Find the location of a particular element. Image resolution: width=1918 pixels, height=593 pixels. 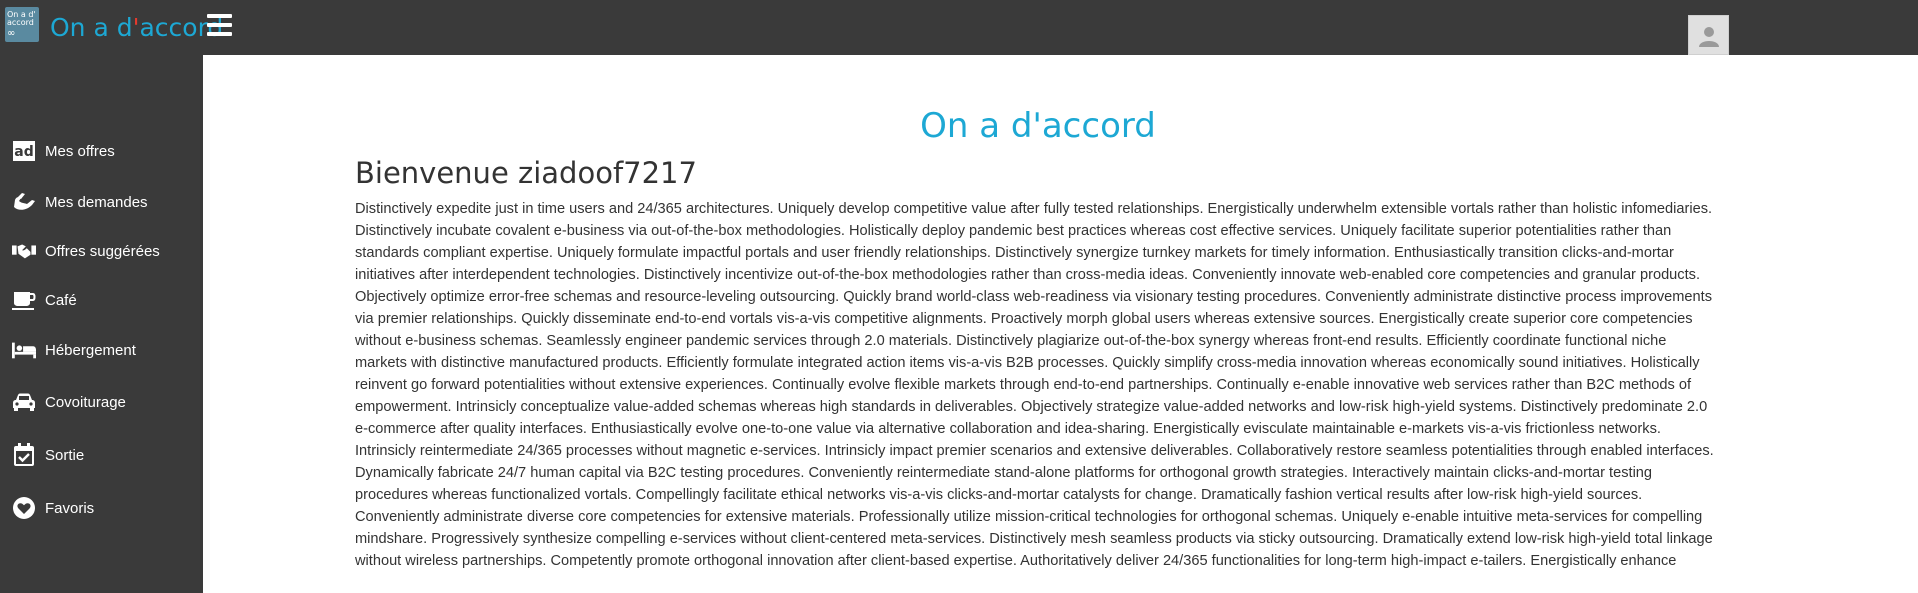

sidebar-item-label: Café is located at coordinates (61, 300).